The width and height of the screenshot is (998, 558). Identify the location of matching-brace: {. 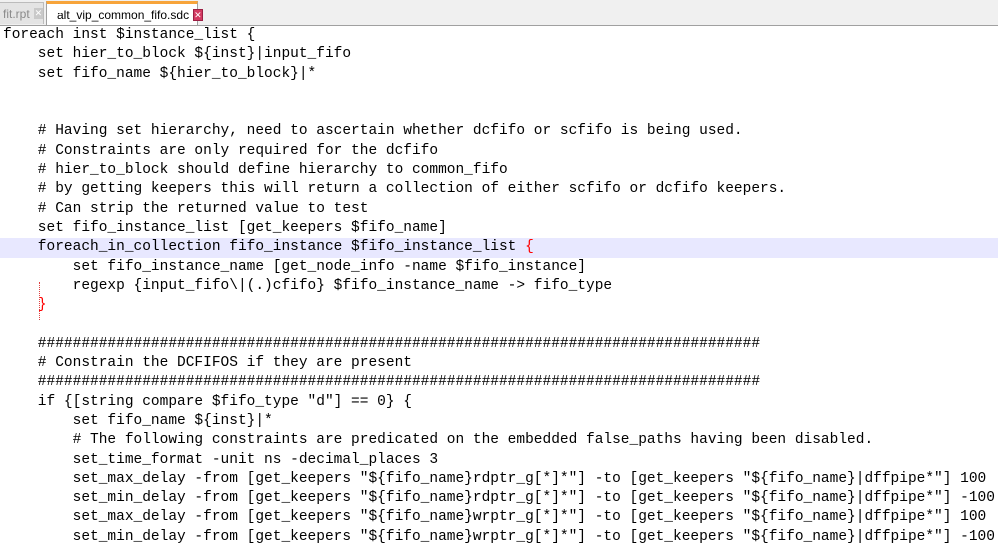
(529, 247).